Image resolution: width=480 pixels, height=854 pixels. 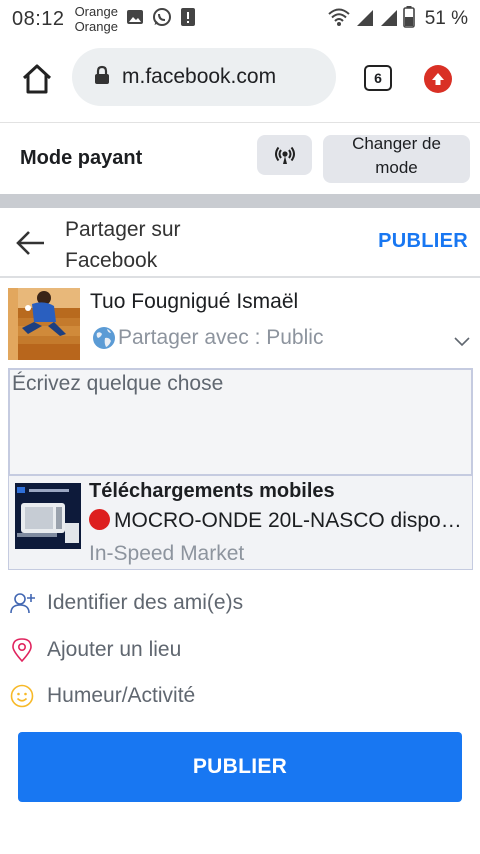 What do you see at coordinates (446, 18) in the screenshot?
I see `battery-percent: 51 %` at bounding box center [446, 18].